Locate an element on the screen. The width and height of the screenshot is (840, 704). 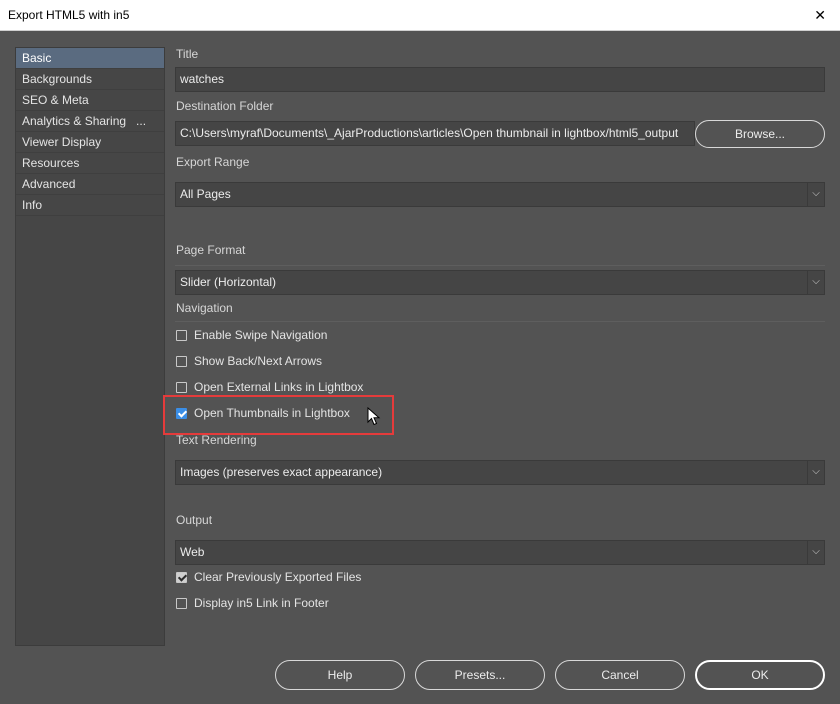
ok-button: OK is located at coordinates (760, 675).